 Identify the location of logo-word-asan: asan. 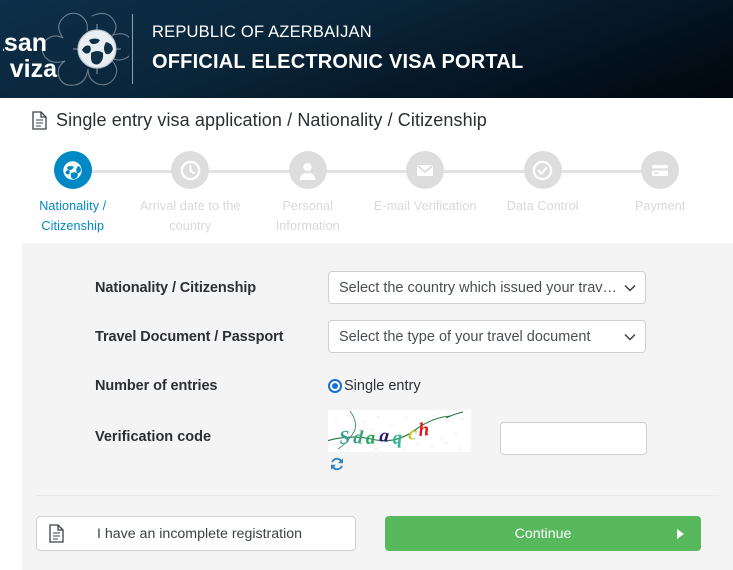
(25, 43).